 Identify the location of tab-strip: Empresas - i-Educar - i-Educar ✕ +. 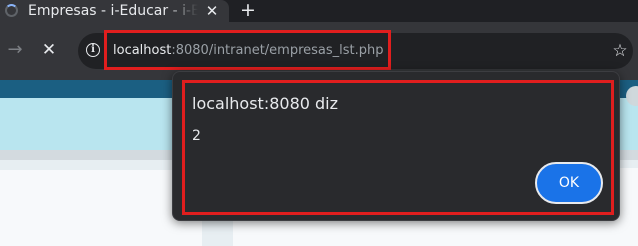
(319, 11).